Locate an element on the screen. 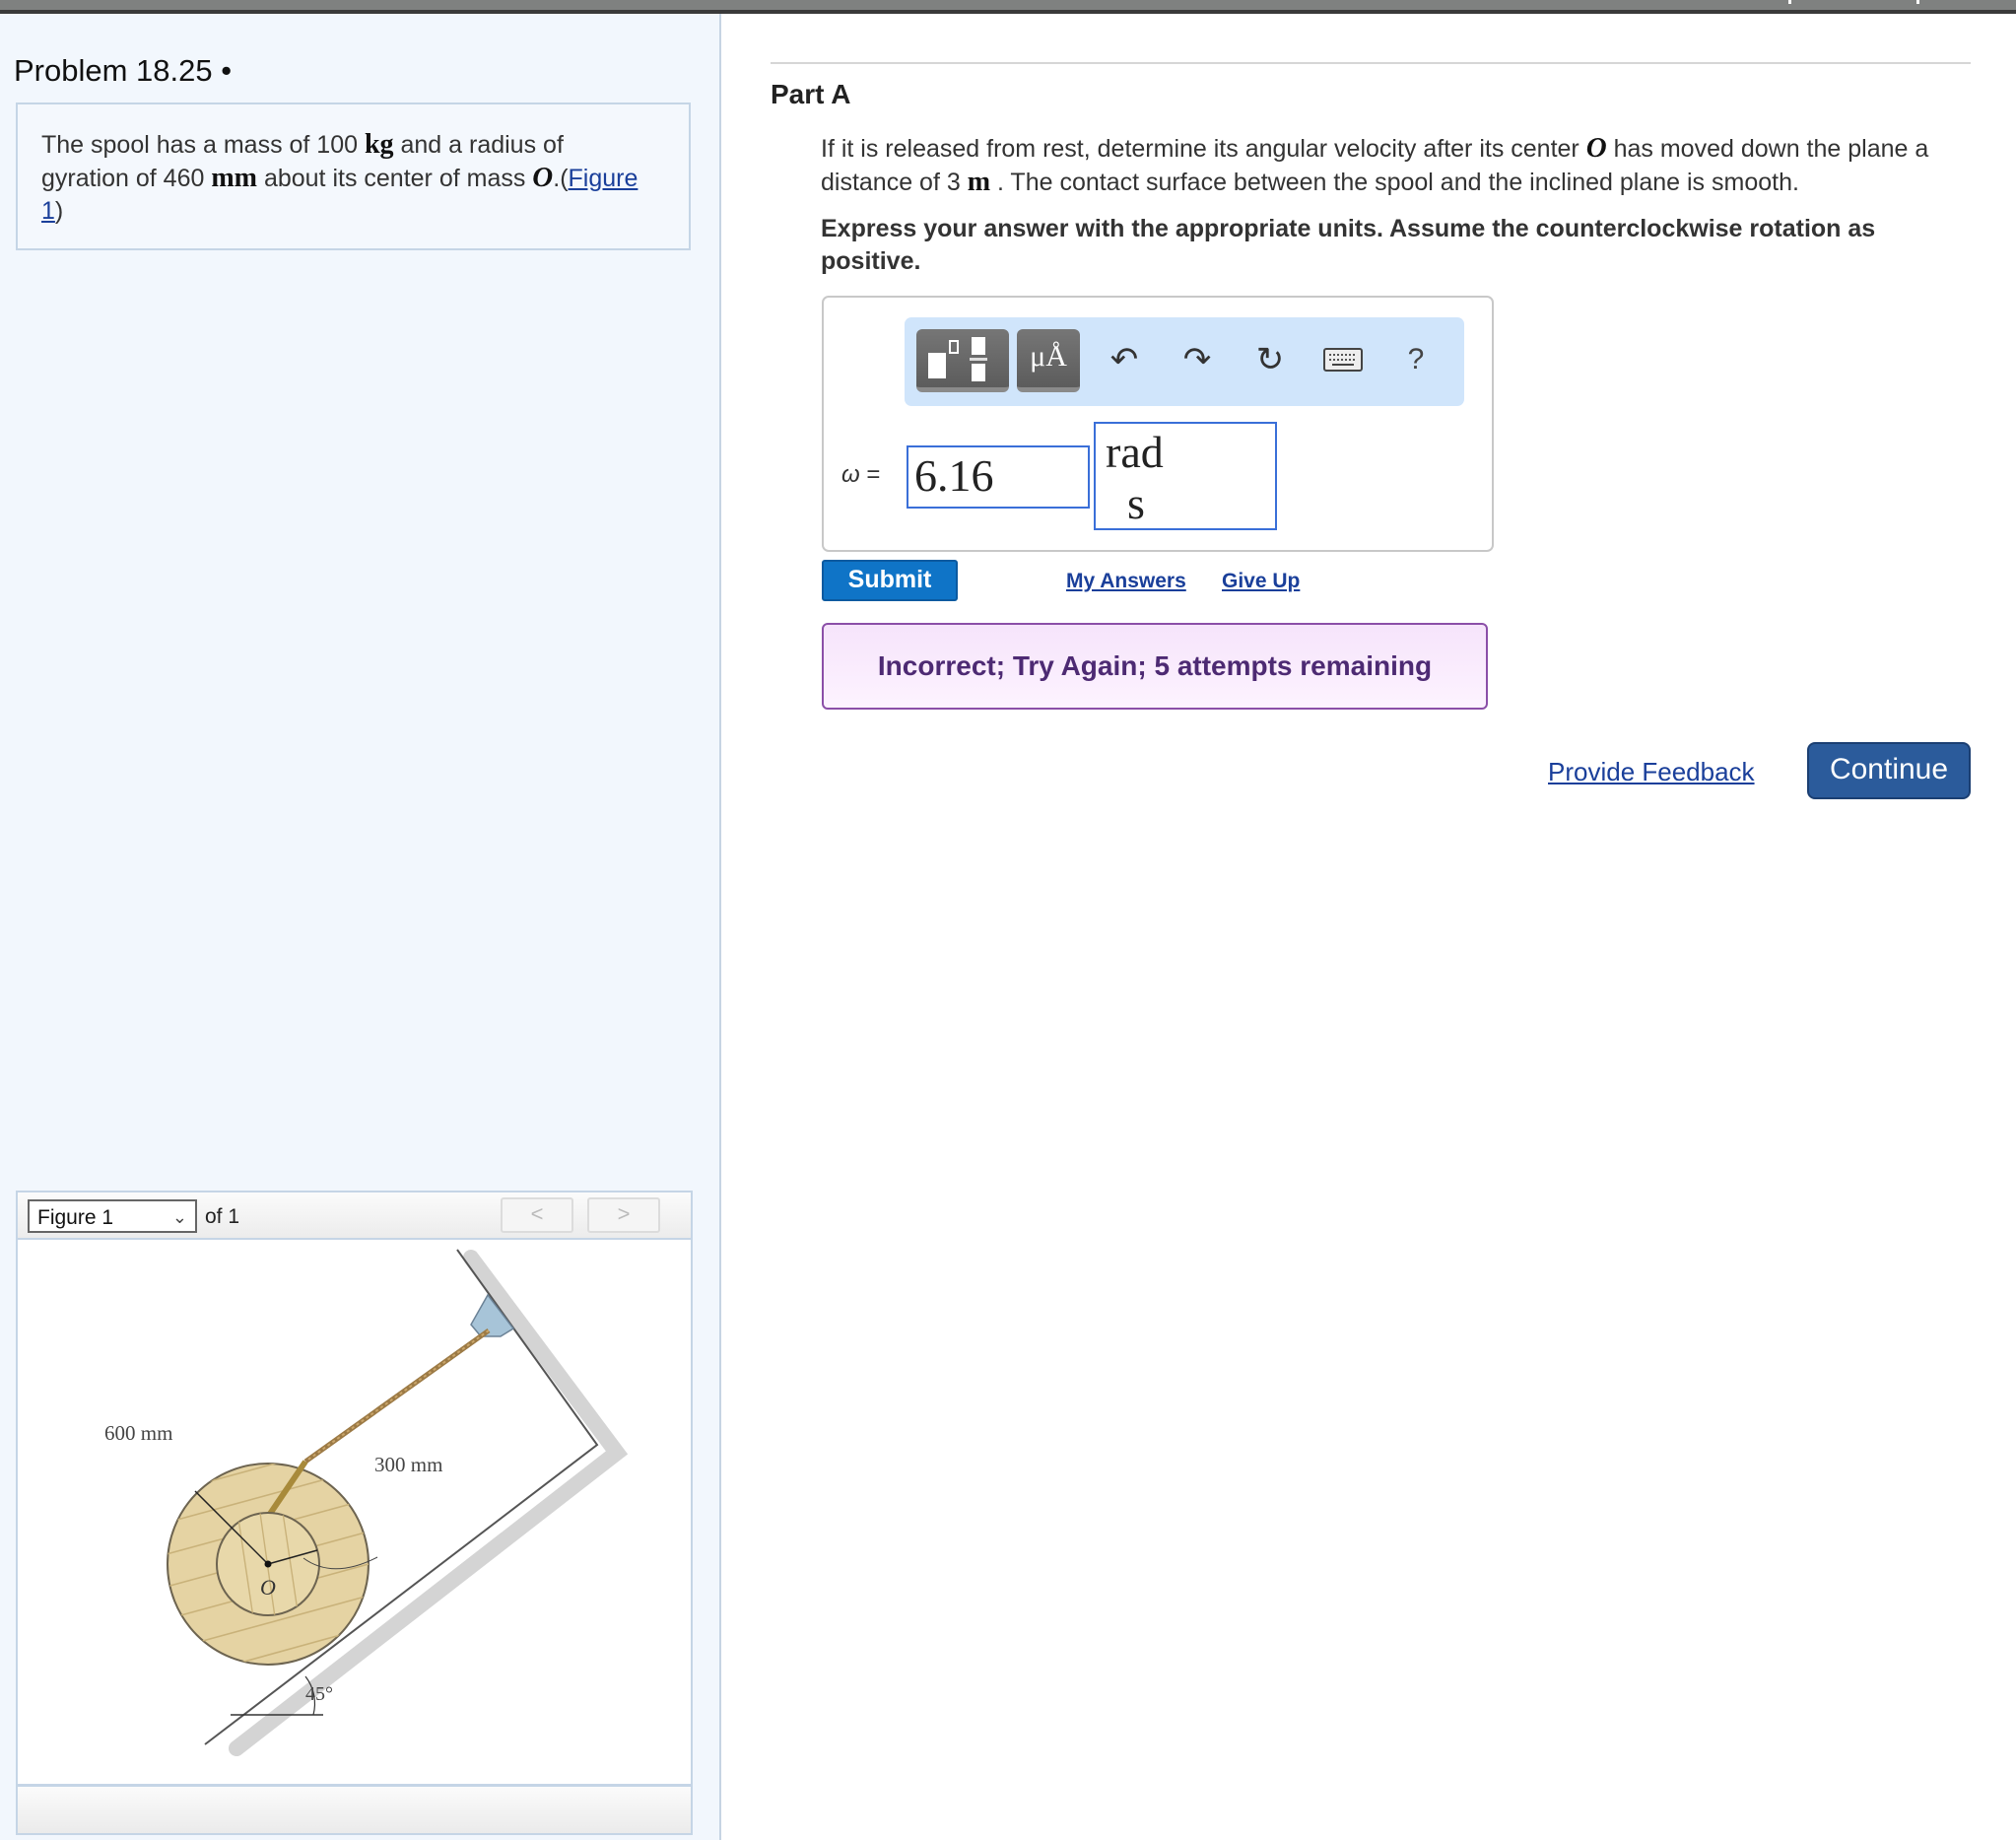 The image size is (2016, 1840). unit-m: m is located at coordinates (979, 182).